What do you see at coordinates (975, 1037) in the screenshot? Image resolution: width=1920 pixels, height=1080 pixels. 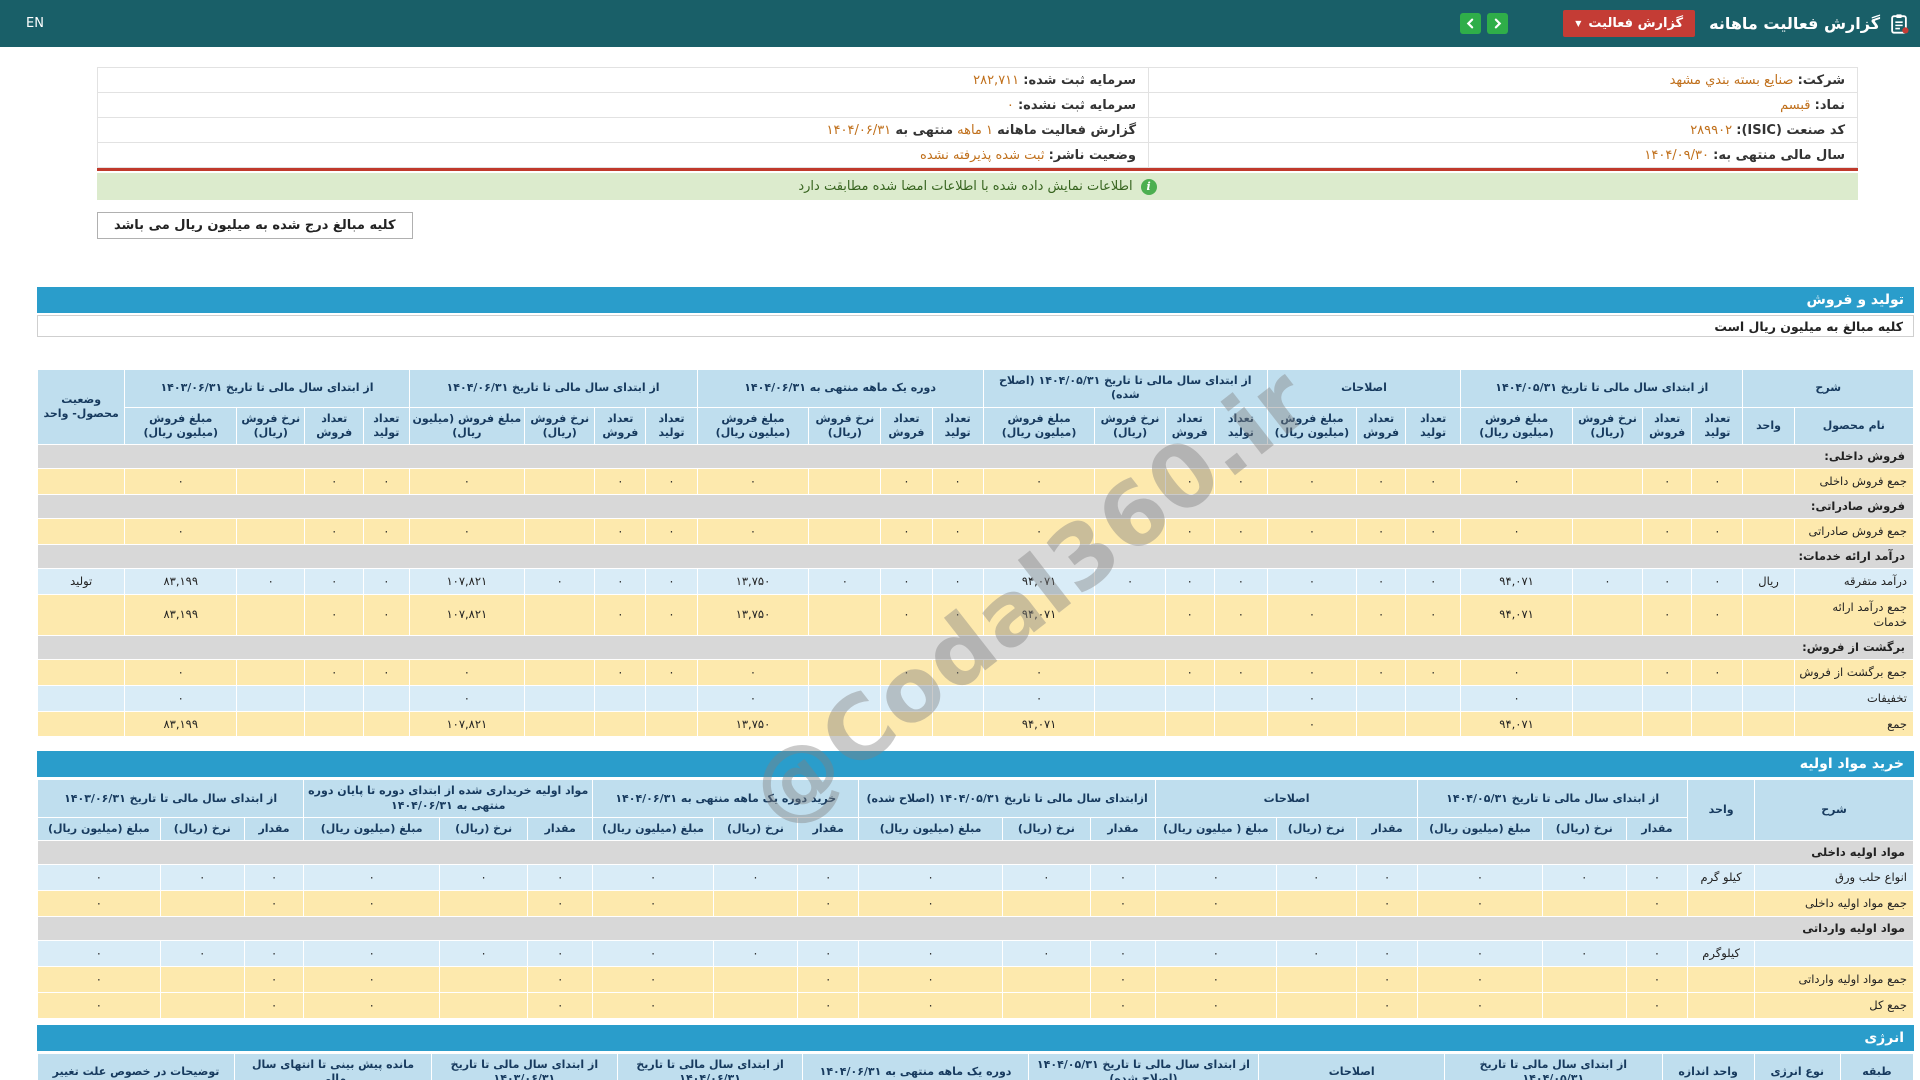 I see `section-bar-energy: انرژی` at bounding box center [975, 1037].